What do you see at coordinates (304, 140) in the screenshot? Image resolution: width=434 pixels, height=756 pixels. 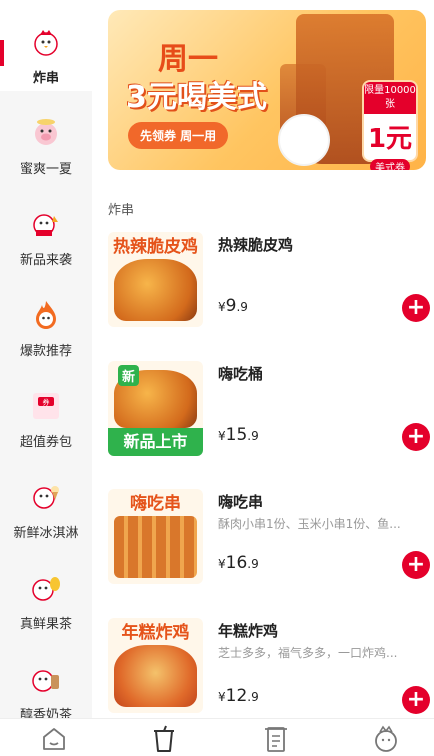 I see `mascot-image` at bounding box center [304, 140].